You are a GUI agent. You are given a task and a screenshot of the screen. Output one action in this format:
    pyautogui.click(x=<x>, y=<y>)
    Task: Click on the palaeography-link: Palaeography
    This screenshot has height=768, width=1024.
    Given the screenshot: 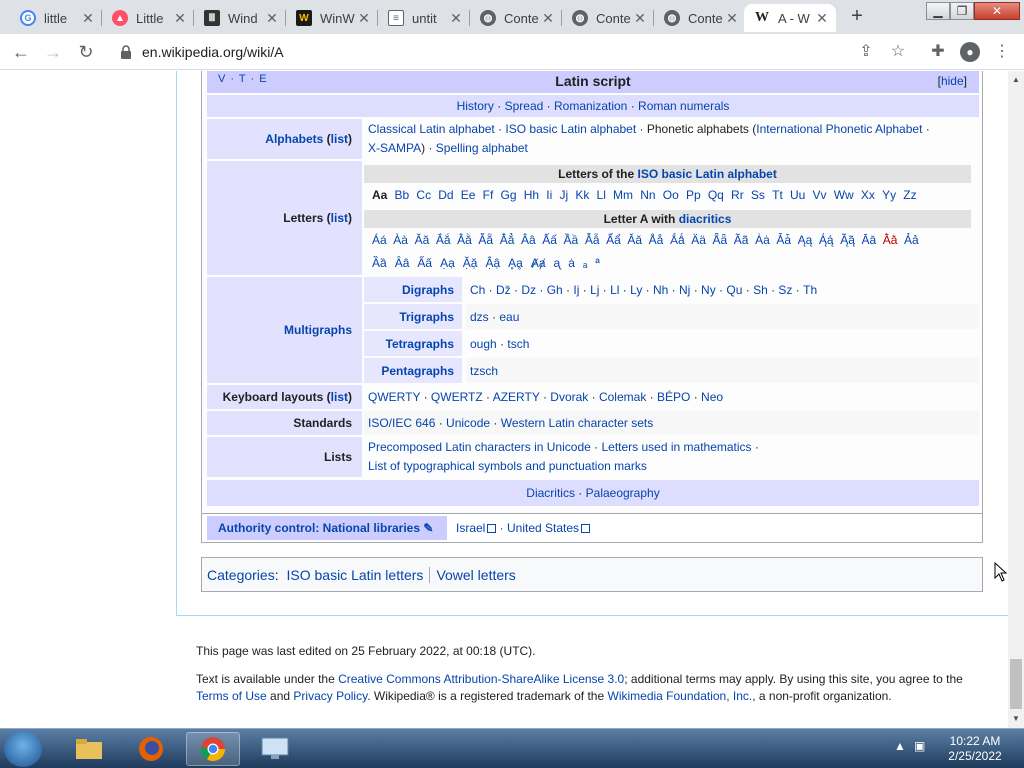 What is the action you would take?
    pyautogui.click(x=623, y=493)
    